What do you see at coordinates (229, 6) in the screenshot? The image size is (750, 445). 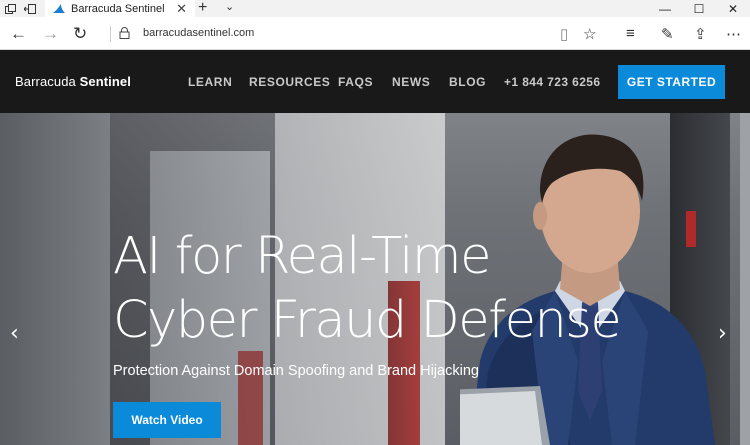 I see `tab-list-chevron-icon: ⌄` at bounding box center [229, 6].